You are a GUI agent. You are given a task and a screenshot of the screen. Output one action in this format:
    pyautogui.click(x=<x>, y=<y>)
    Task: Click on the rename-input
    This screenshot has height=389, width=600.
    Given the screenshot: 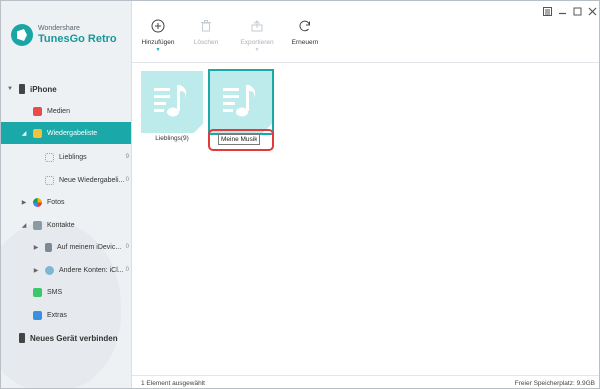 What is the action you would take?
    pyautogui.click(x=239, y=139)
    